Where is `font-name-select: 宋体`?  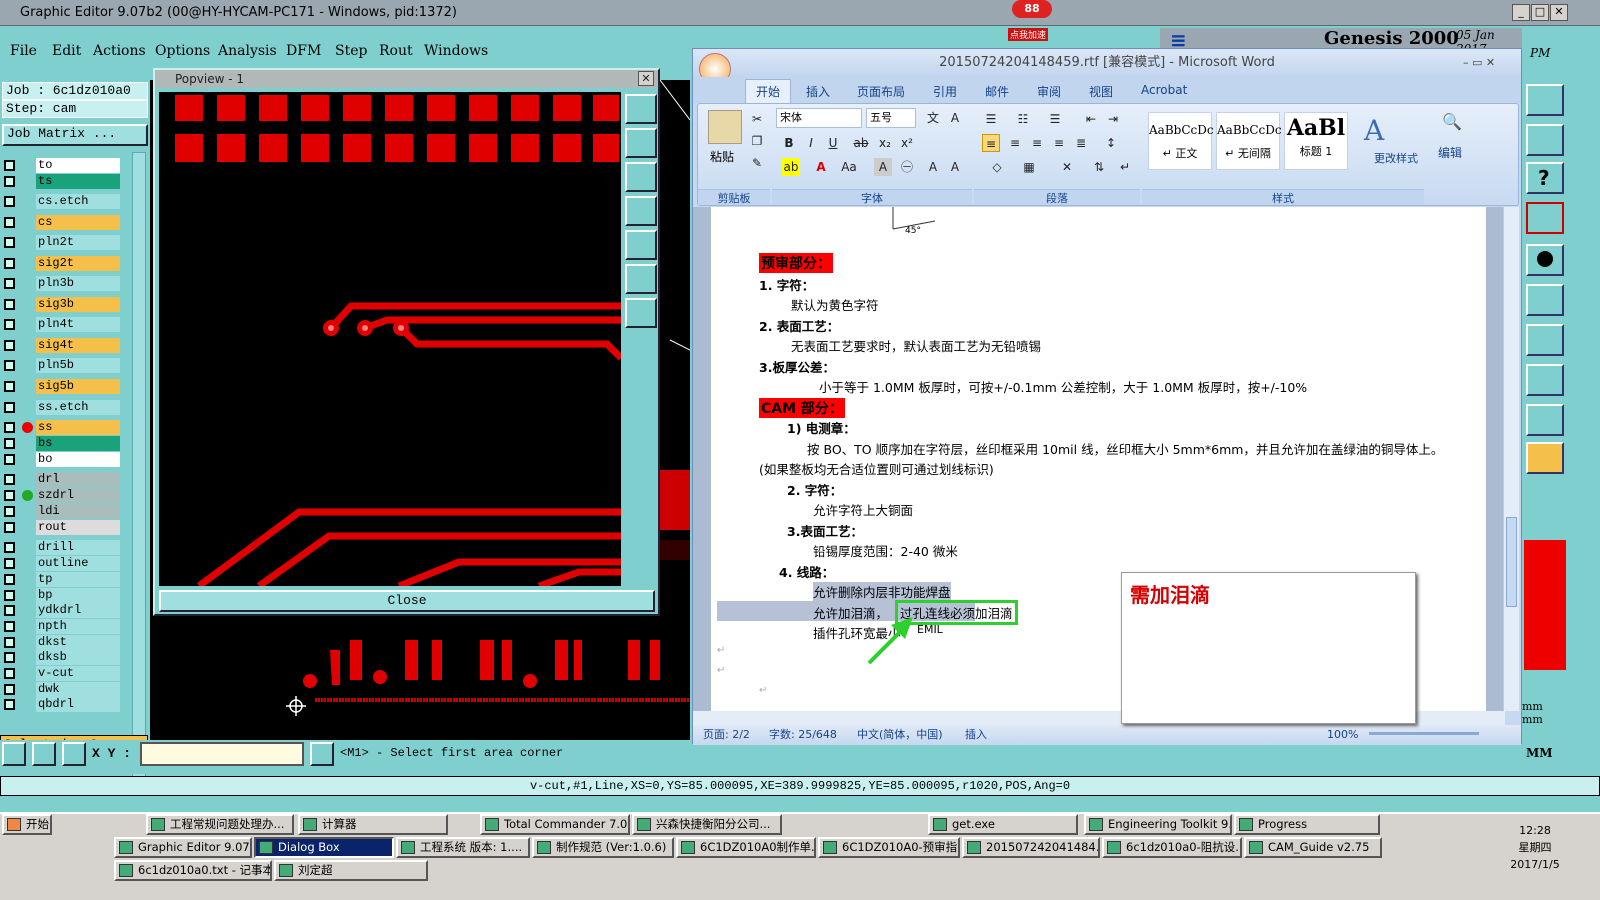
font-name-select: 宋体 is located at coordinates (819, 118).